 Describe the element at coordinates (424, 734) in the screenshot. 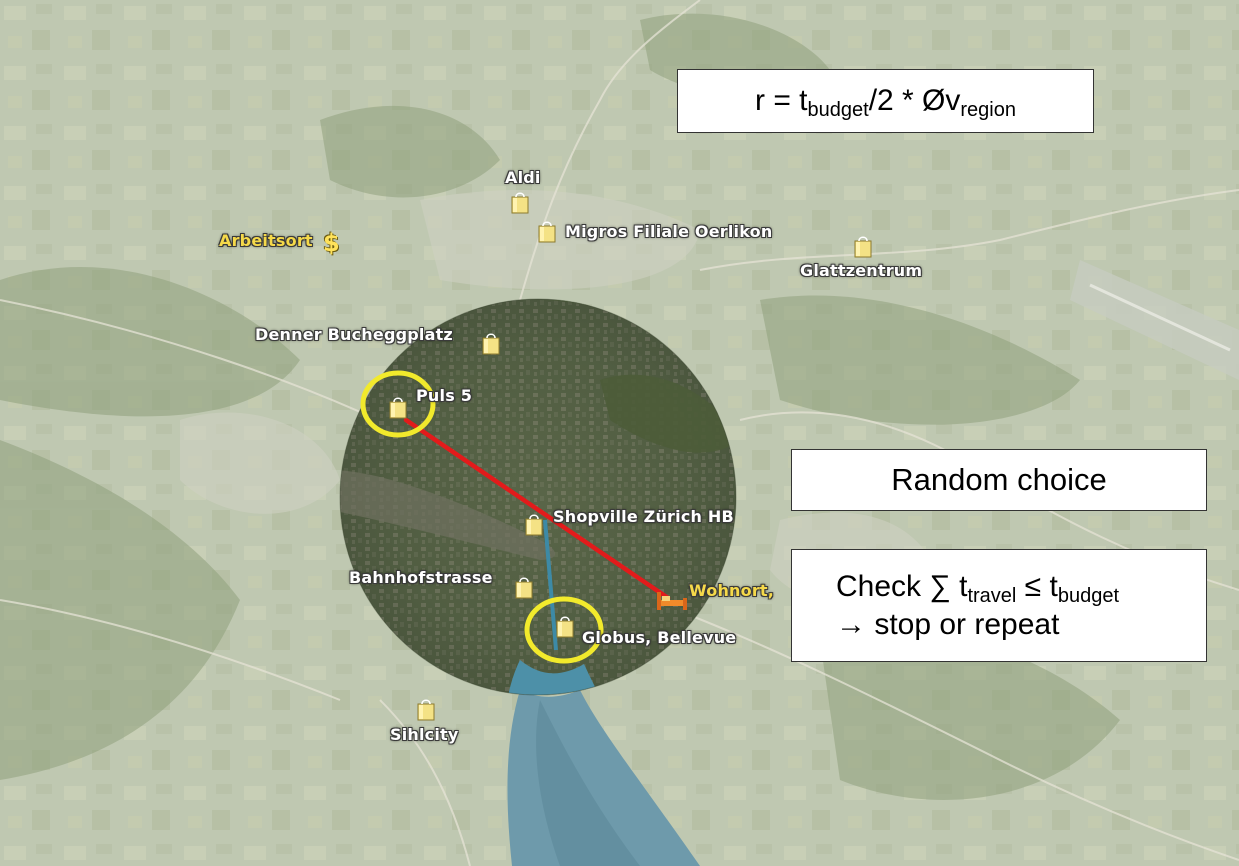

I see `label-sihlcity: Sihlcity` at that location.